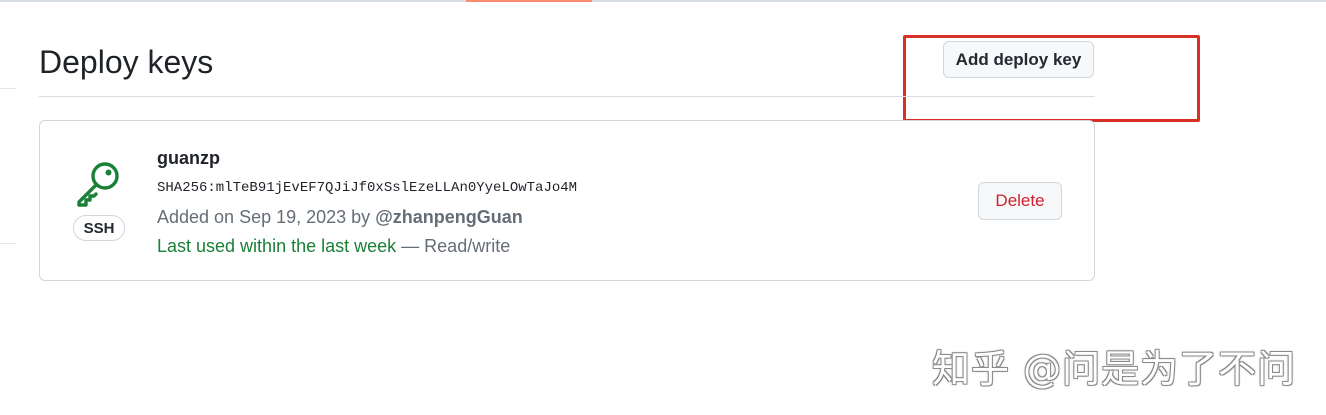 The height and width of the screenshot is (415, 1326). Describe the element at coordinates (1051, 78) in the screenshot. I see `annotation-highlight-box` at that location.